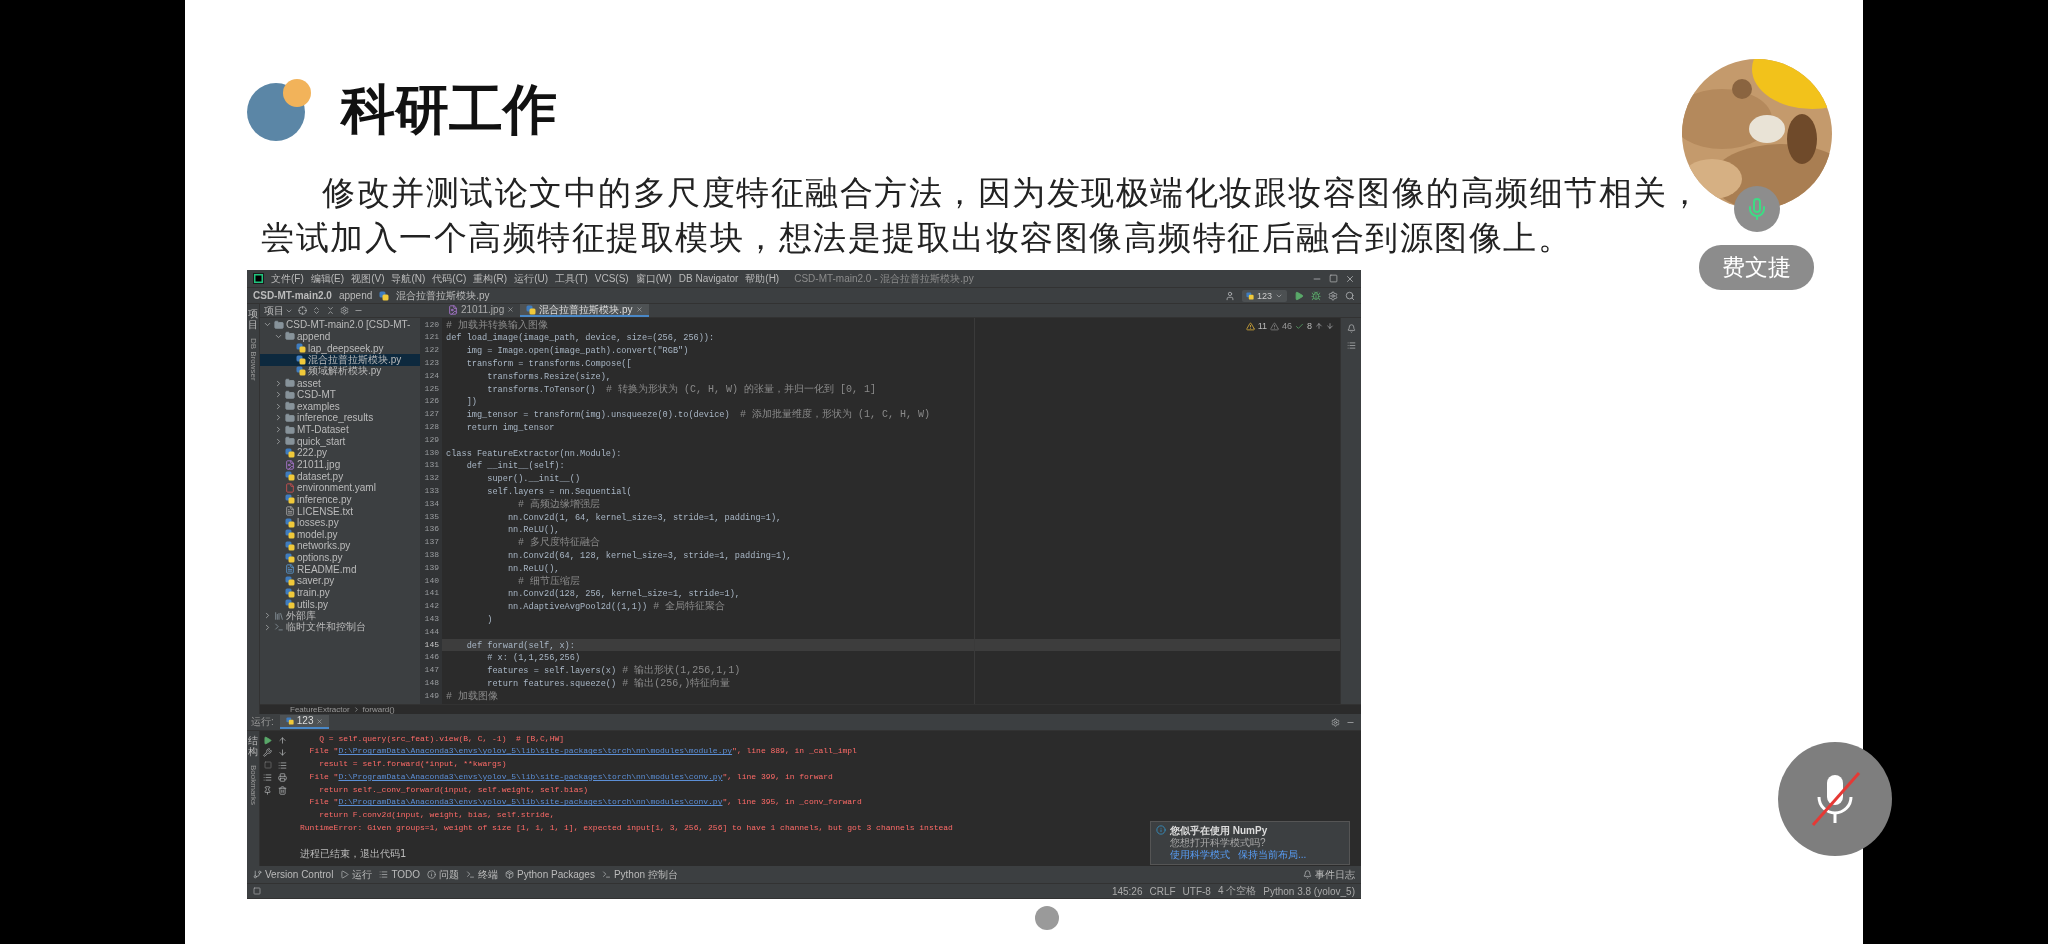 The height and width of the screenshot is (944, 2048). What do you see at coordinates (443, 295) in the screenshot?
I see `nav-path-item: 混合拉普拉斯模块.py` at bounding box center [443, 295].